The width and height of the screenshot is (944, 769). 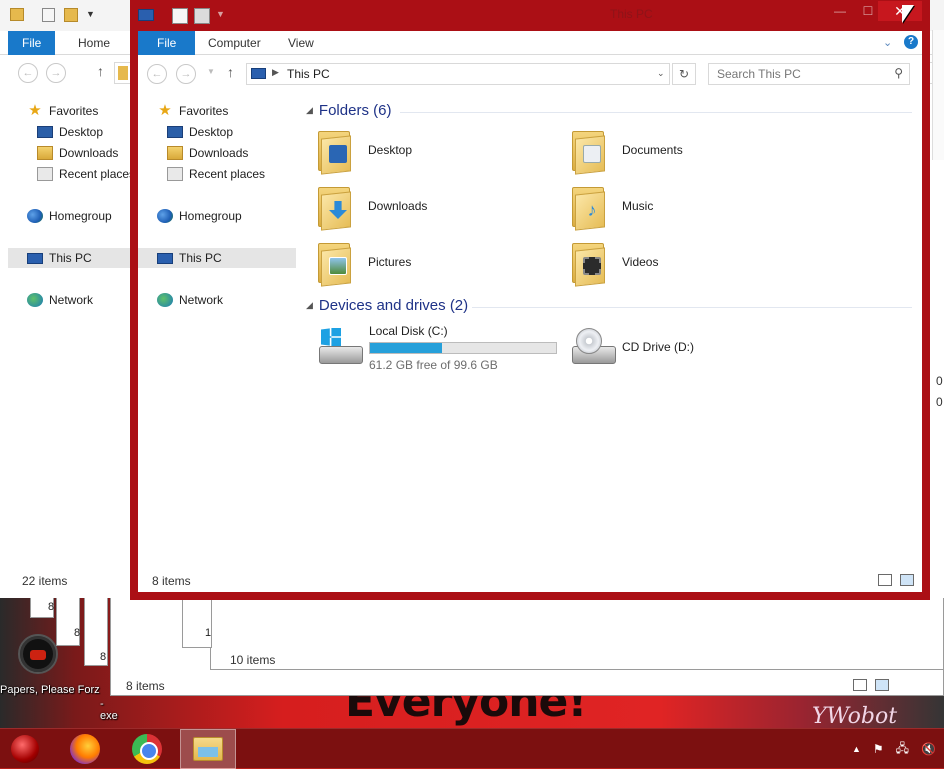 What do you see at coordinates (408, 331) in the screenshot?
I see `drive-name: Local Disk (C:)` at bounding box center [408, 331].